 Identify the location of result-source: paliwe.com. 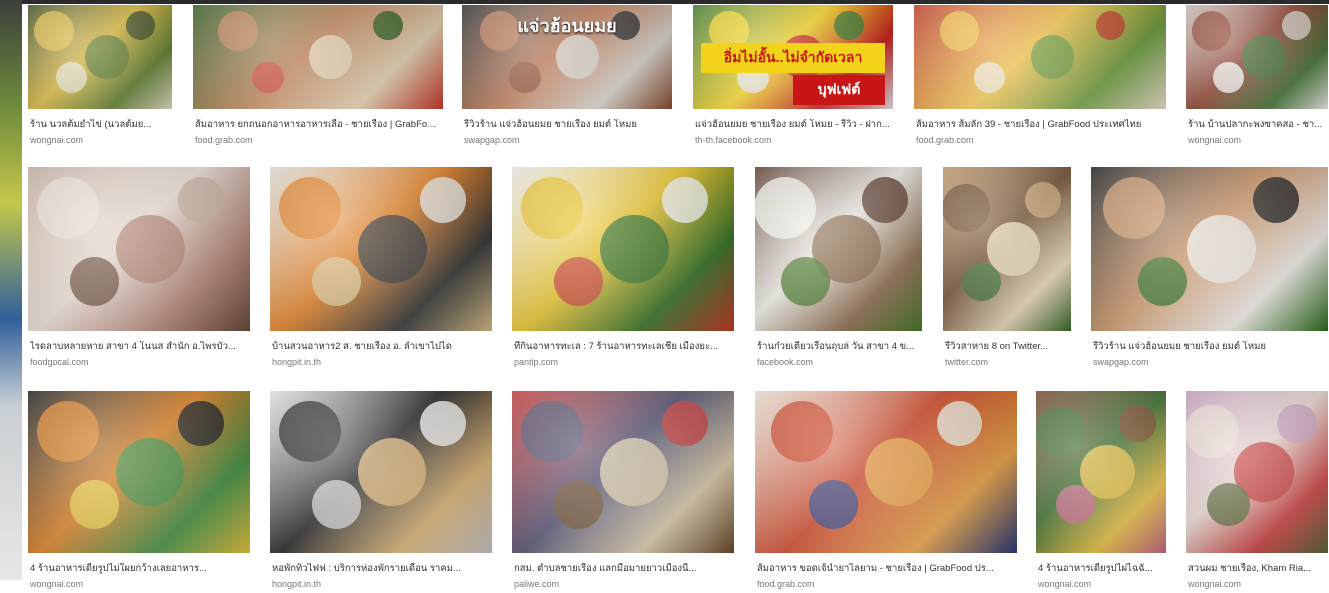
(537, 584).